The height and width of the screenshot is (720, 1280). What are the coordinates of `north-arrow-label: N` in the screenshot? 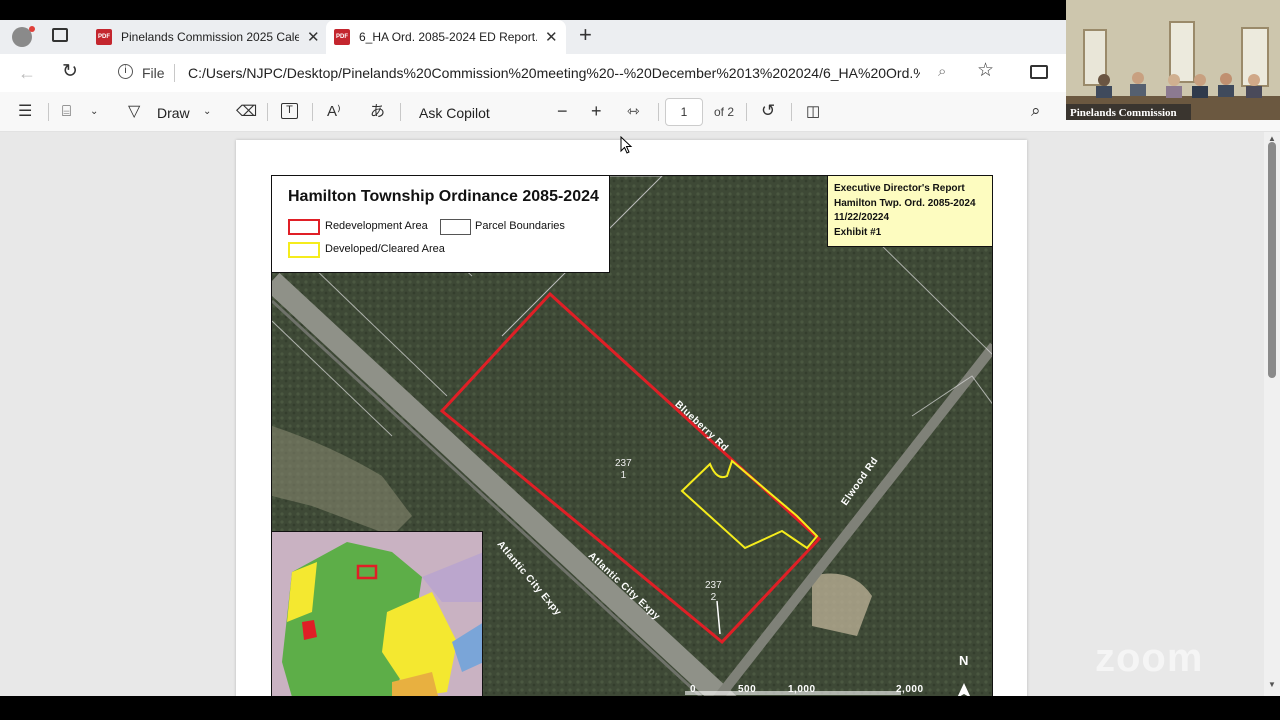 It's located at (964, 660).